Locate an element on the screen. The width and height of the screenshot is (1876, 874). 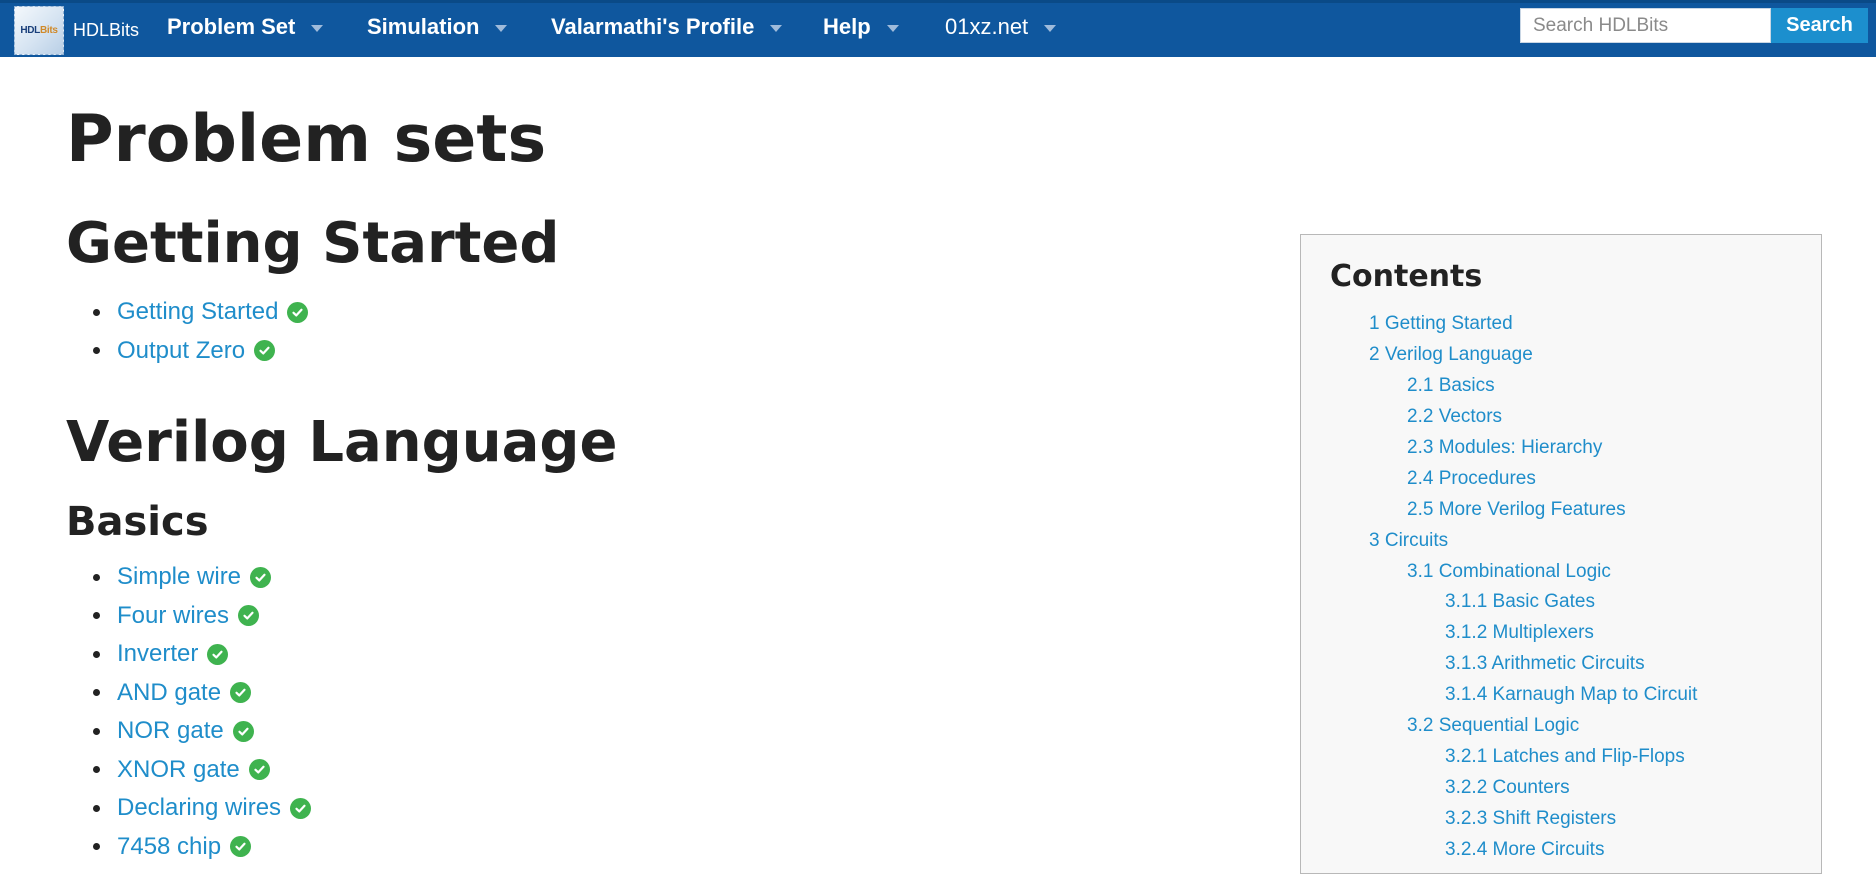
toc-item: 2.4 Procedures is located at coordinates (1561, 478).